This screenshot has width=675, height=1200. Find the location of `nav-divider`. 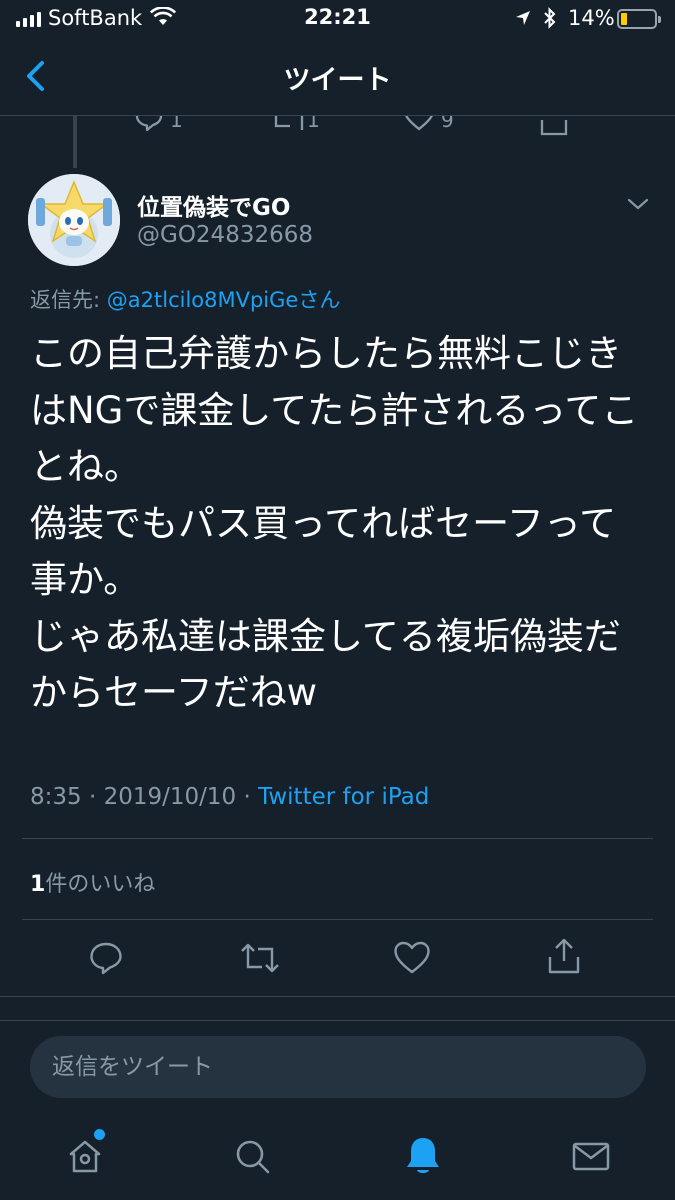

nav-divider is located at coordinates (337, 115).